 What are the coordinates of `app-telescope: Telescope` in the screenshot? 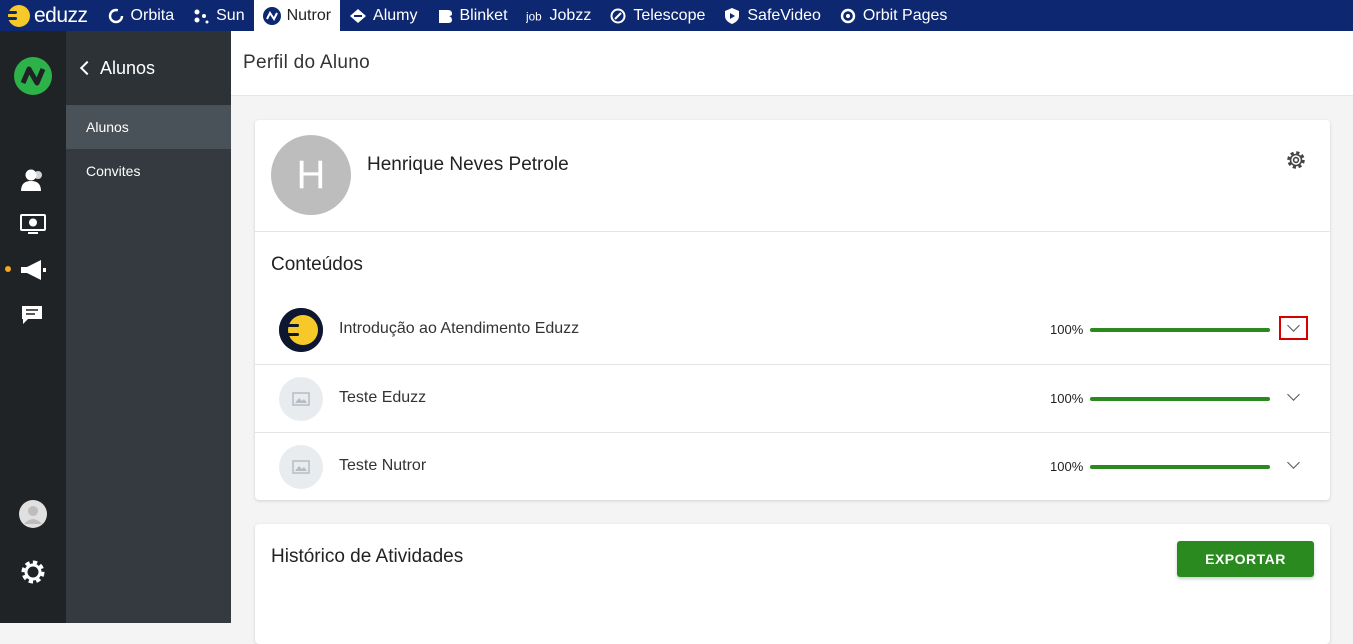 It's located at (657, 15).